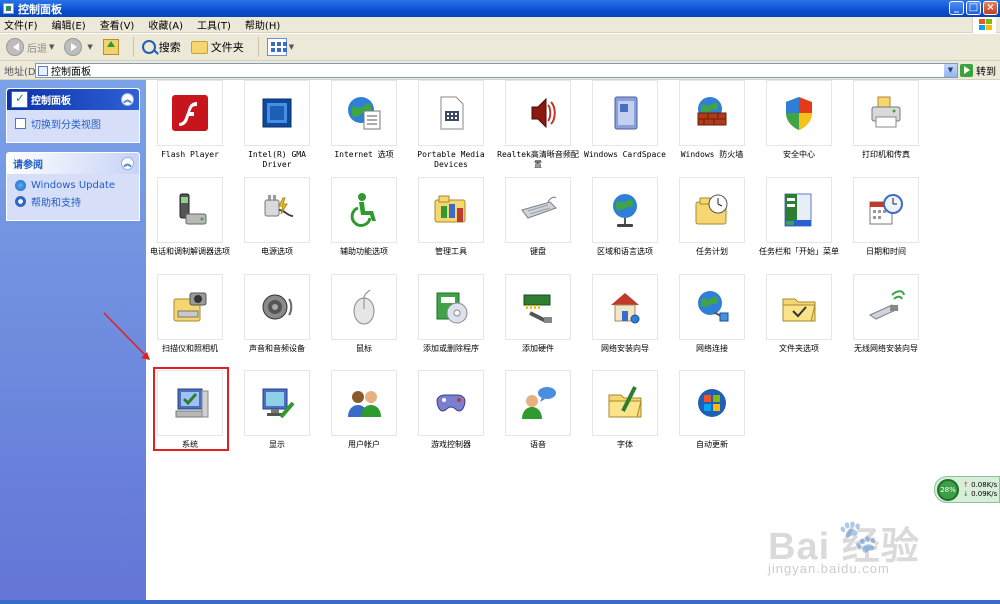  Describe the element at coordinates (538, 410) in the screenshot. I see `item-speech: 语音` at that location.